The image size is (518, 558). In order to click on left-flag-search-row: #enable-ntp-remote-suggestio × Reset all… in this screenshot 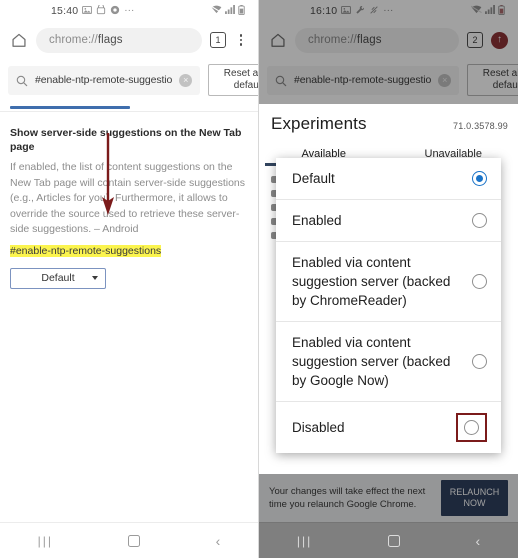, I will do `click(129, 81)`.